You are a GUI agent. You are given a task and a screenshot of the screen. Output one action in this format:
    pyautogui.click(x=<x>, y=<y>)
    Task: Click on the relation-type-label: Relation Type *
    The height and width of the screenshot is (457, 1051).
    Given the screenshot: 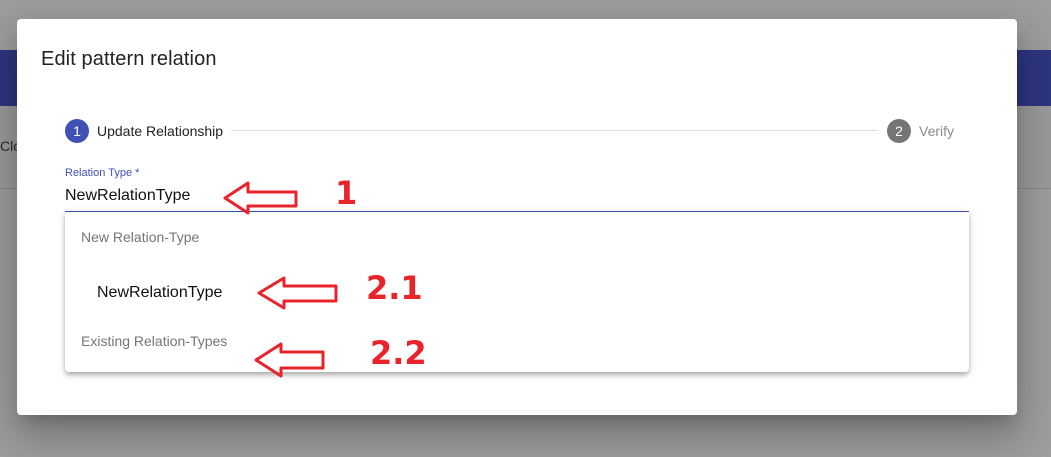 What is the action you would take?
    pyautogui.click(x=102, y=173)
    